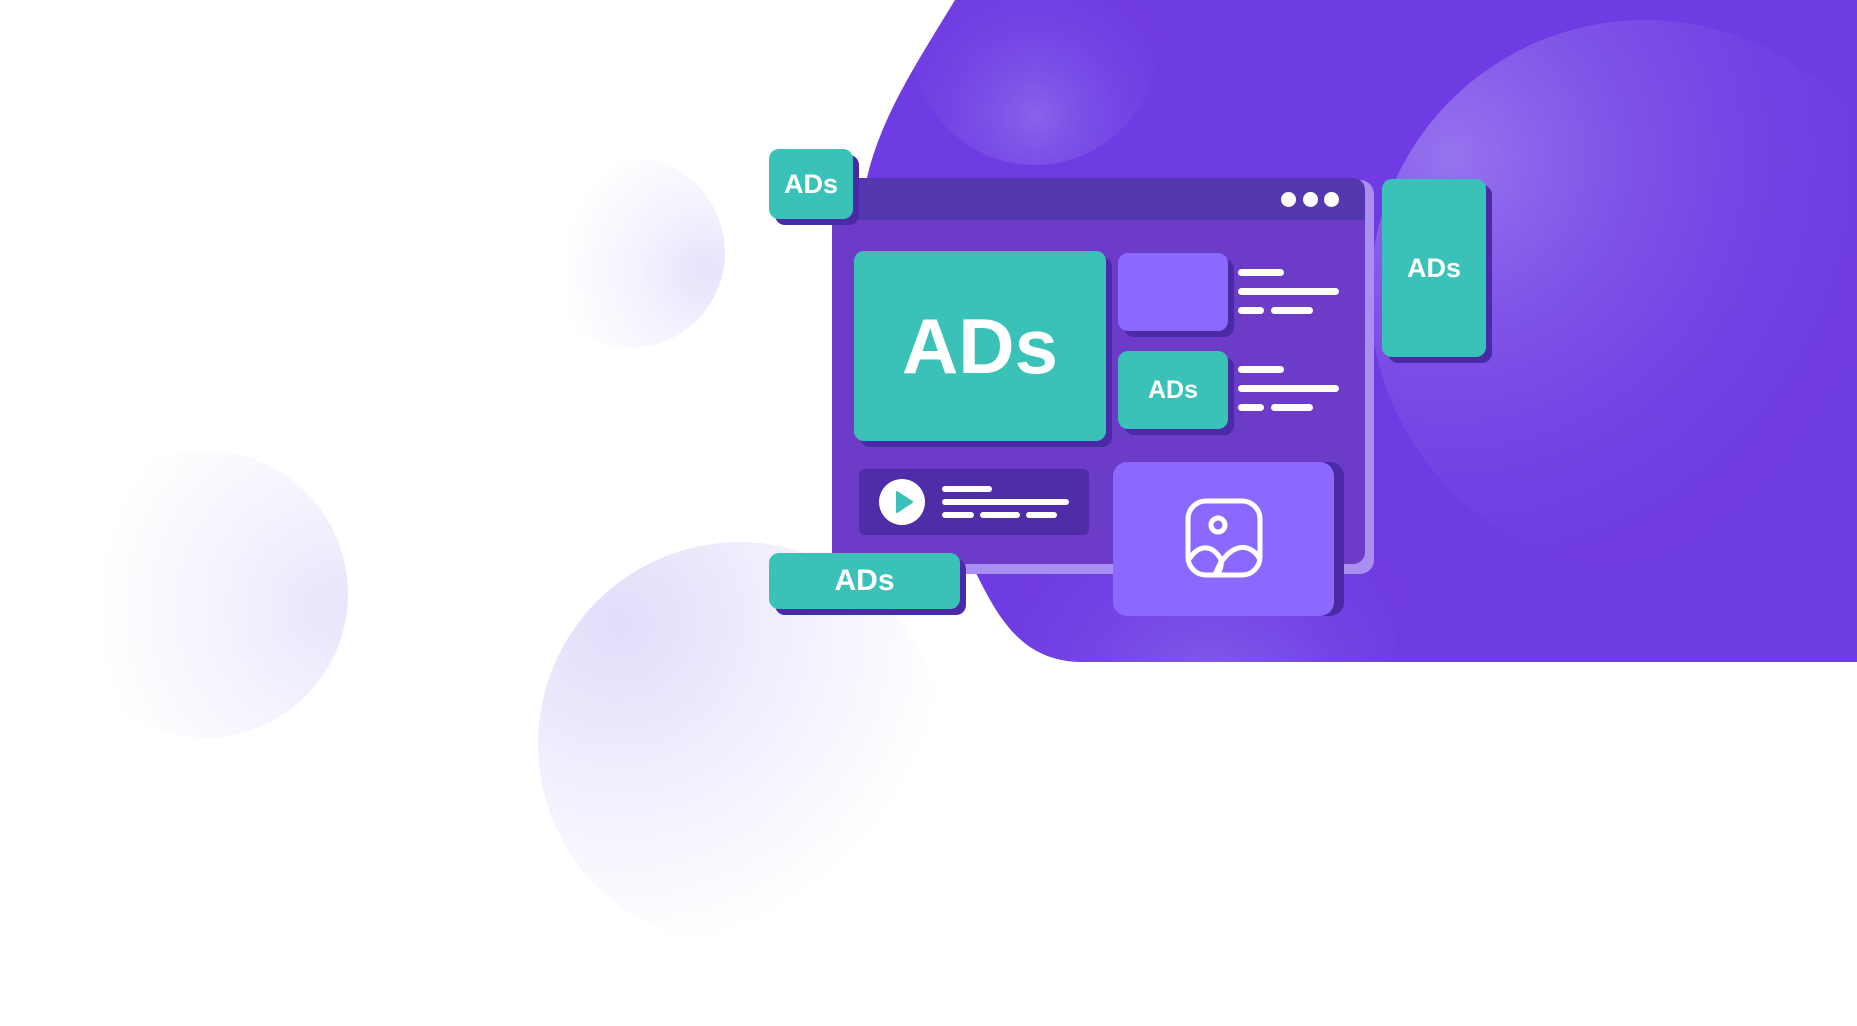 Image resolution: width=1857 pixels, height=1026 pixels. Describe the element at coordinates (902, 502) in the screenshot. I see `play-icon` at that location.